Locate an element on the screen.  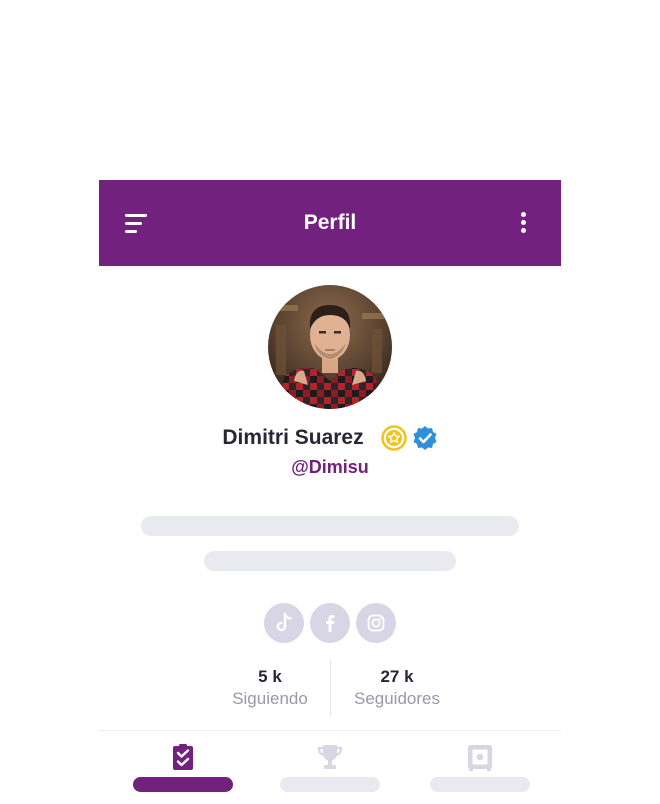
page-title: Perfil is located at coordinates (330, 222).